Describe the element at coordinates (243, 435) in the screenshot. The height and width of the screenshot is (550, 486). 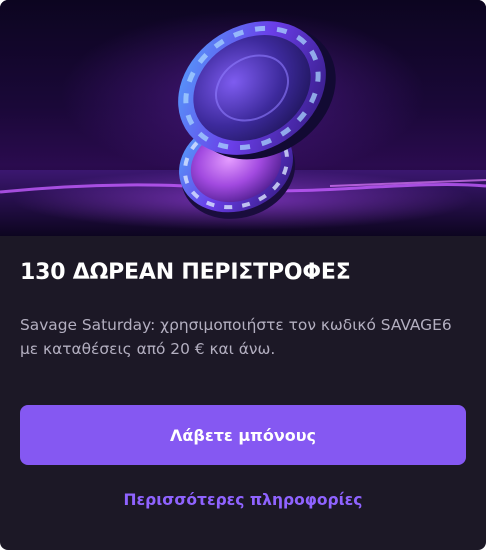
I see `get-bonus-button: Λάβετε μπόνους` at that location.